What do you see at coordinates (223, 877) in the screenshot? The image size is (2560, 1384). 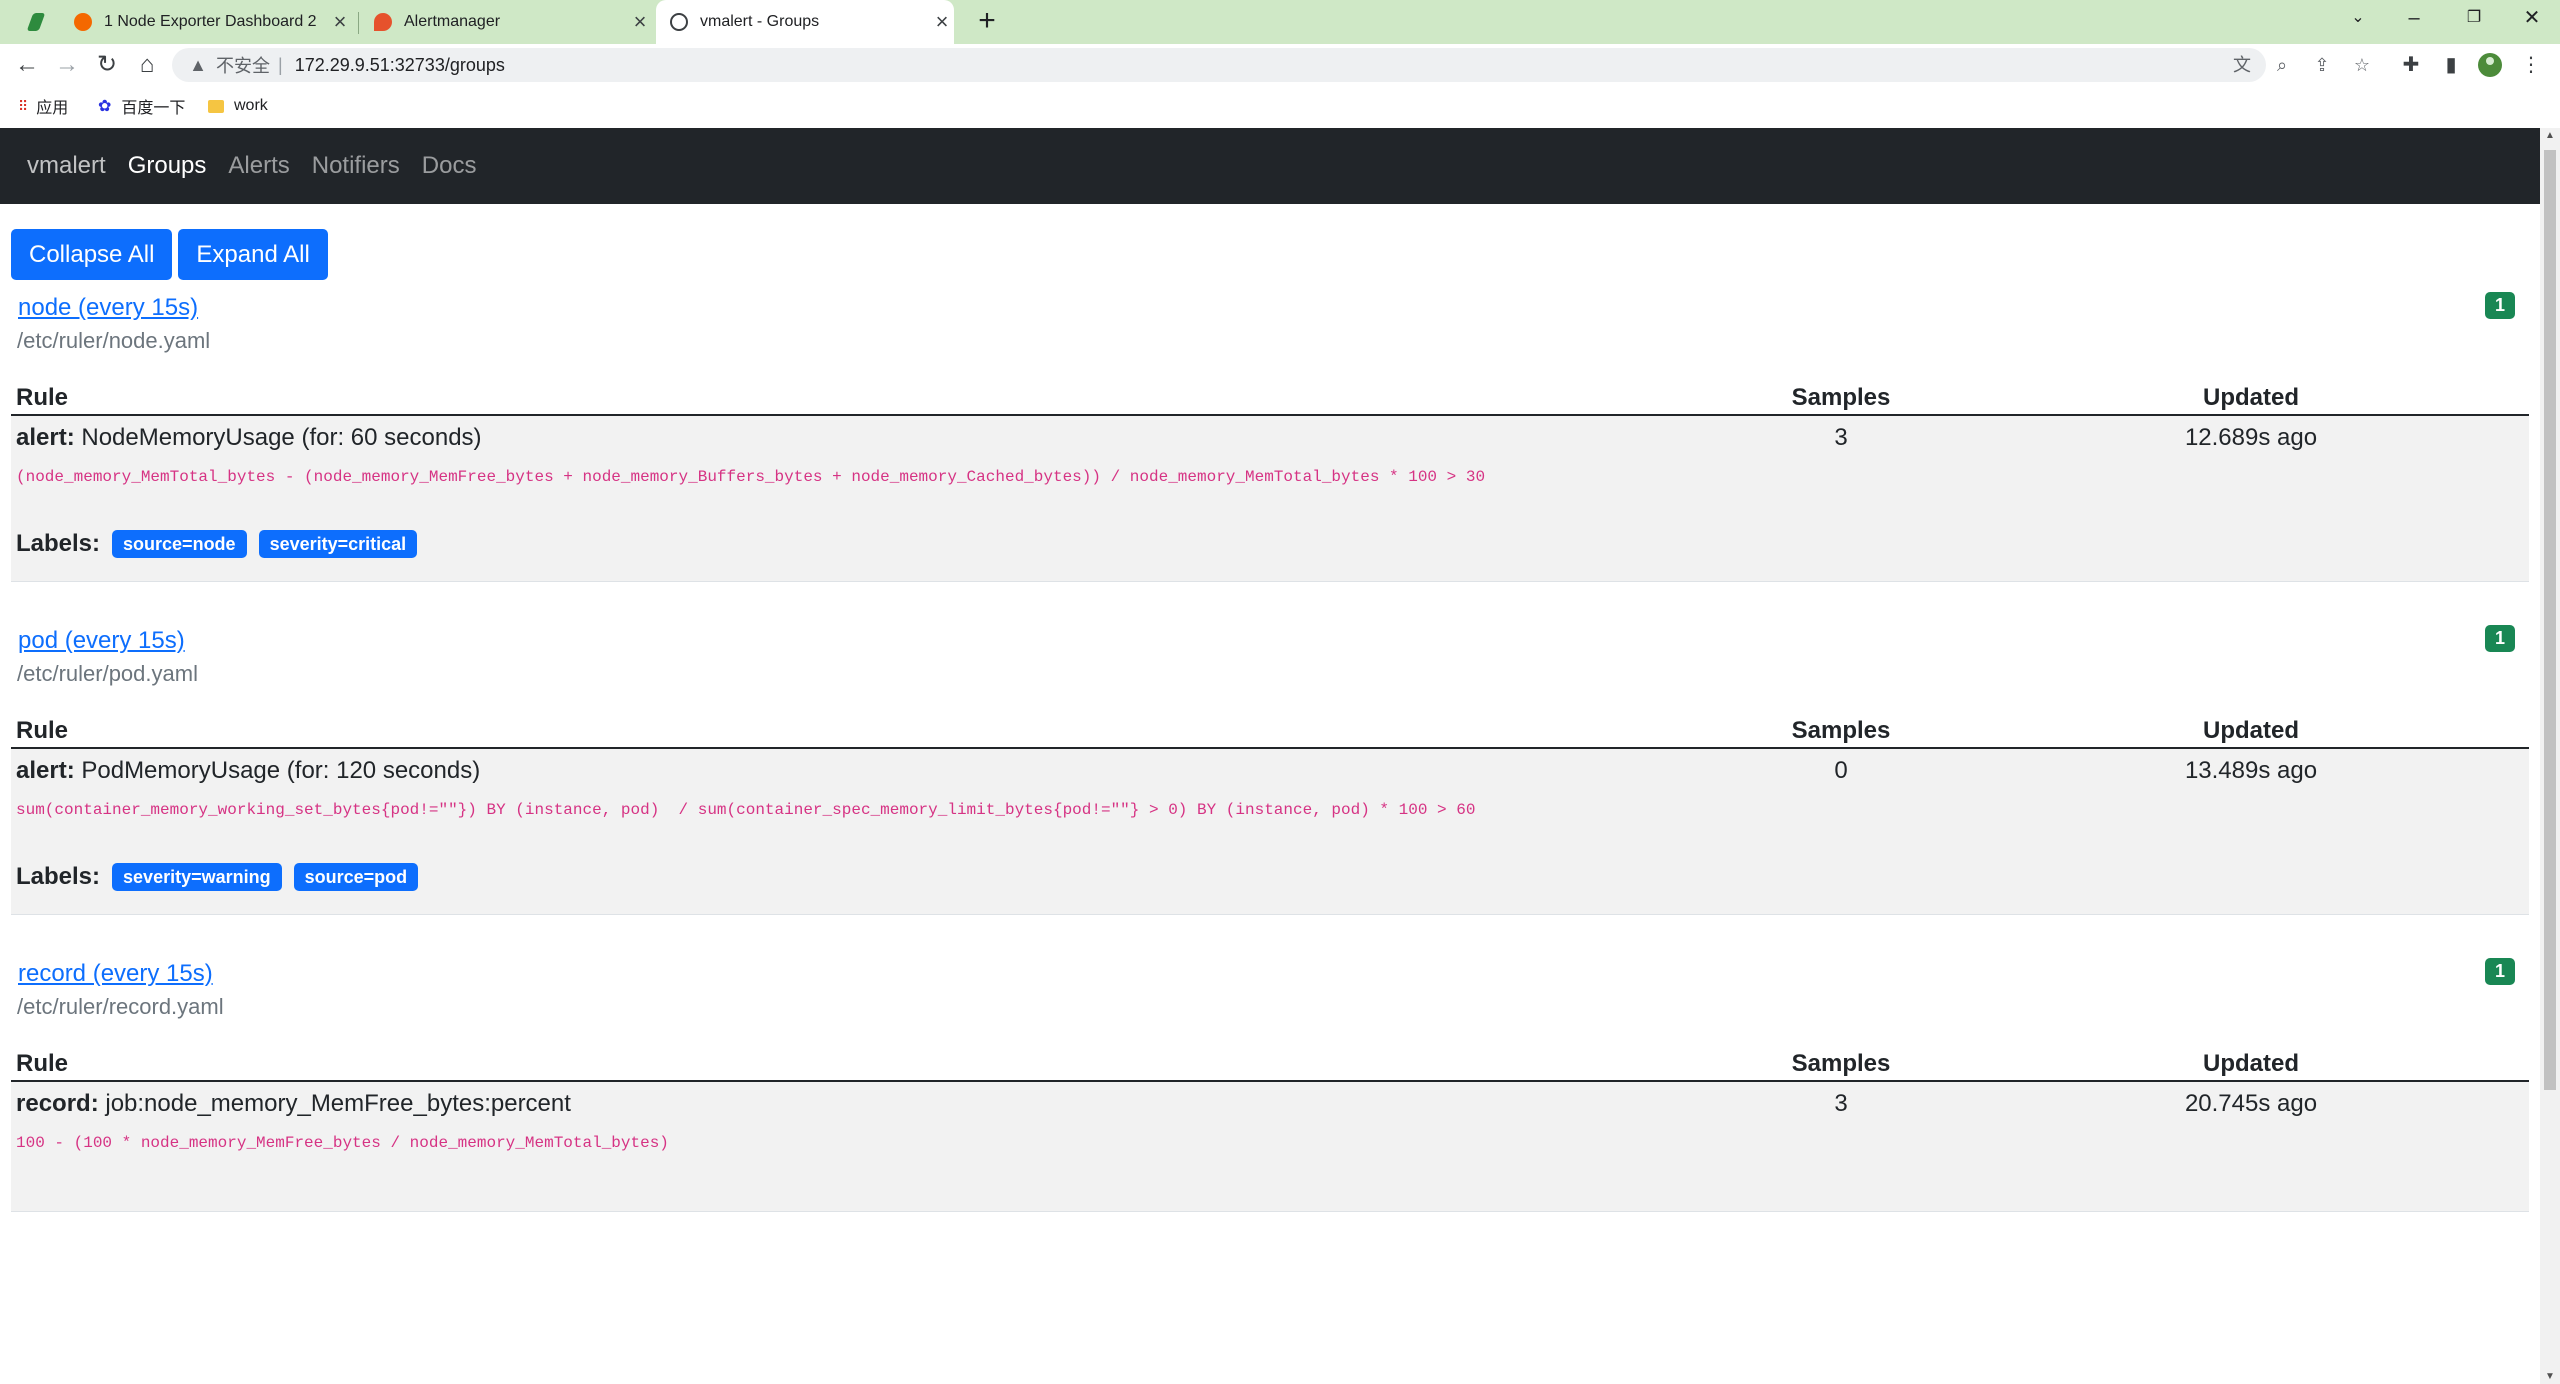 I see `rule-labels: Labels: severity=warning source=pod` at bounding box center [223, 877].